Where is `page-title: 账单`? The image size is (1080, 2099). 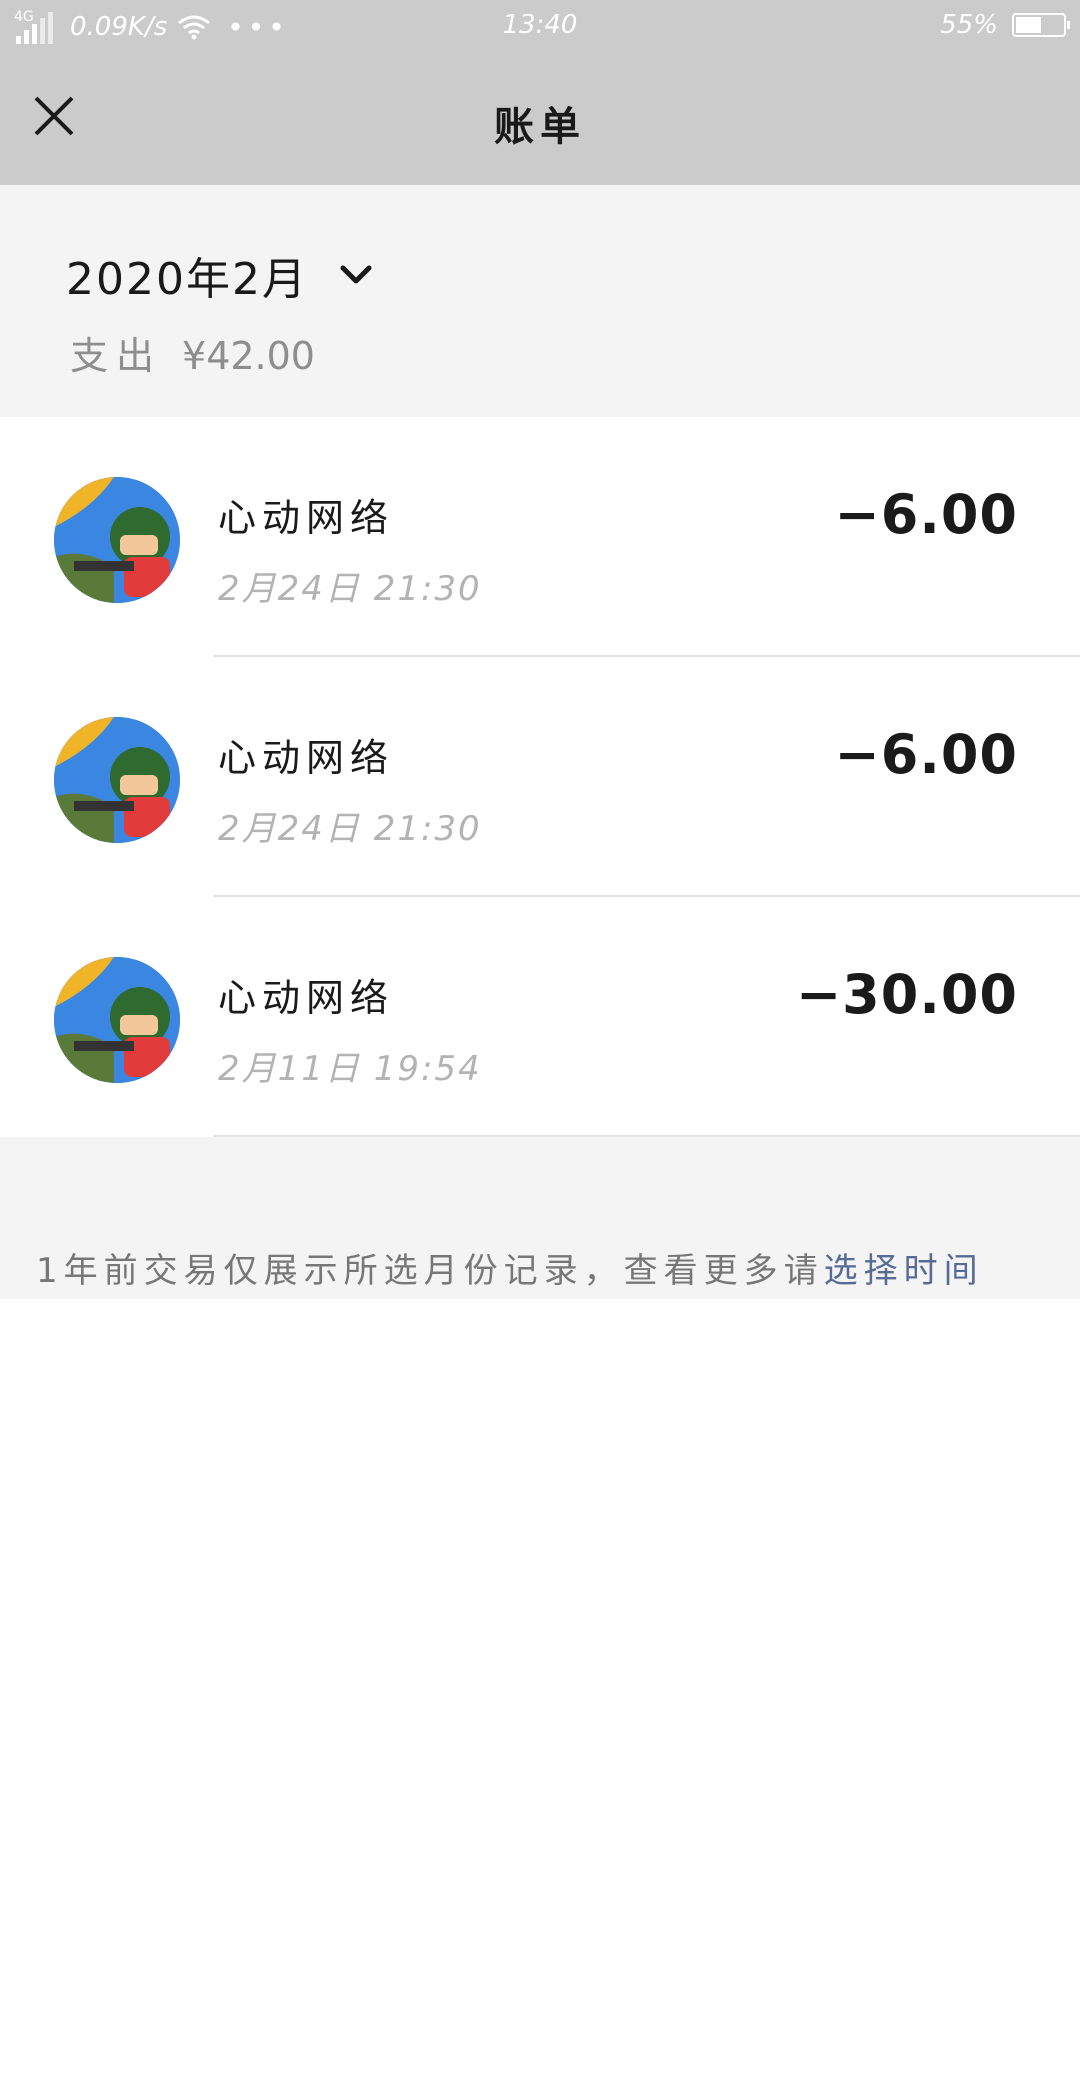 page-title: 账单 is located at coordinates (540, 127).